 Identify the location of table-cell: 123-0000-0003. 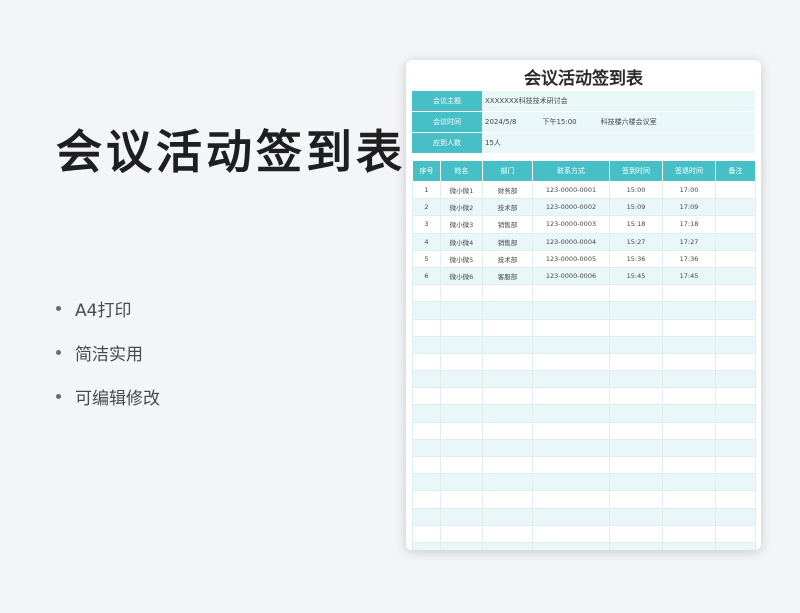
(571, 224).